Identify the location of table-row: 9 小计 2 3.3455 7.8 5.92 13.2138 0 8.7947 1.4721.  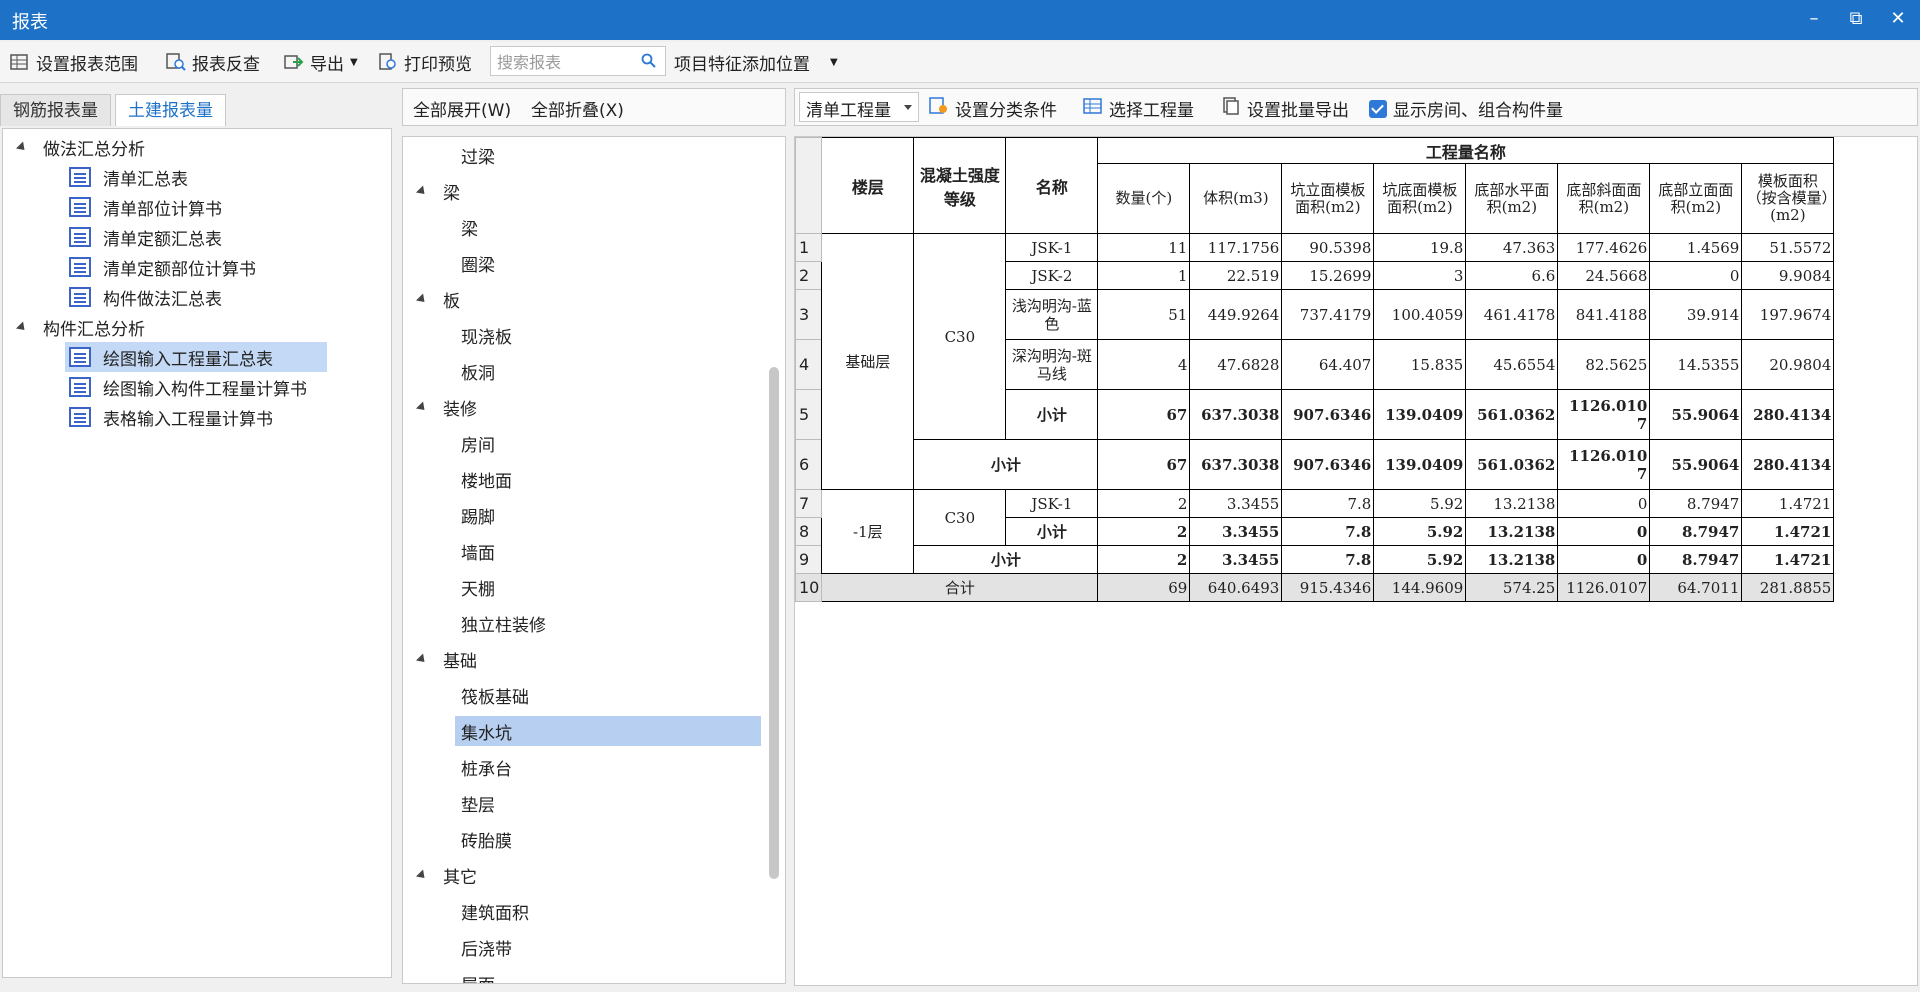
(1314, 559).